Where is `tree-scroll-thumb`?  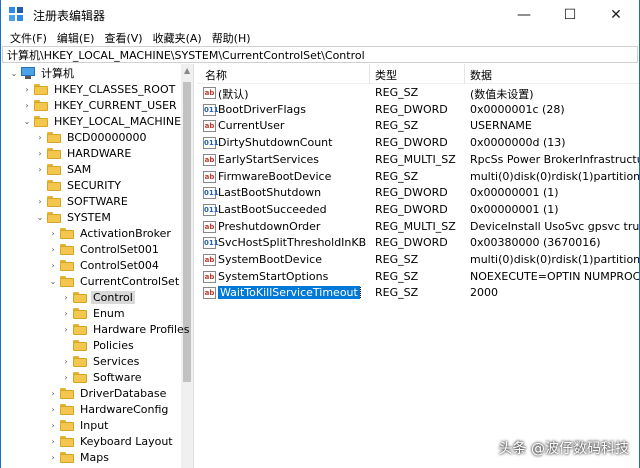 tree-scroll-thumb is located at coordinates (187, 232).